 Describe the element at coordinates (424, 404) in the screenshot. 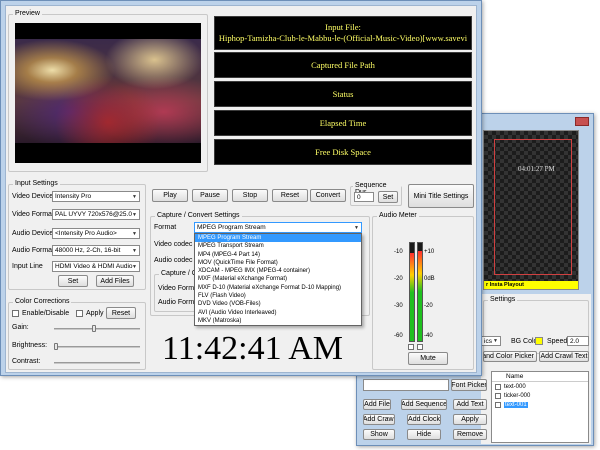

I see `add-sequence-button: Add Sequence` at that location.